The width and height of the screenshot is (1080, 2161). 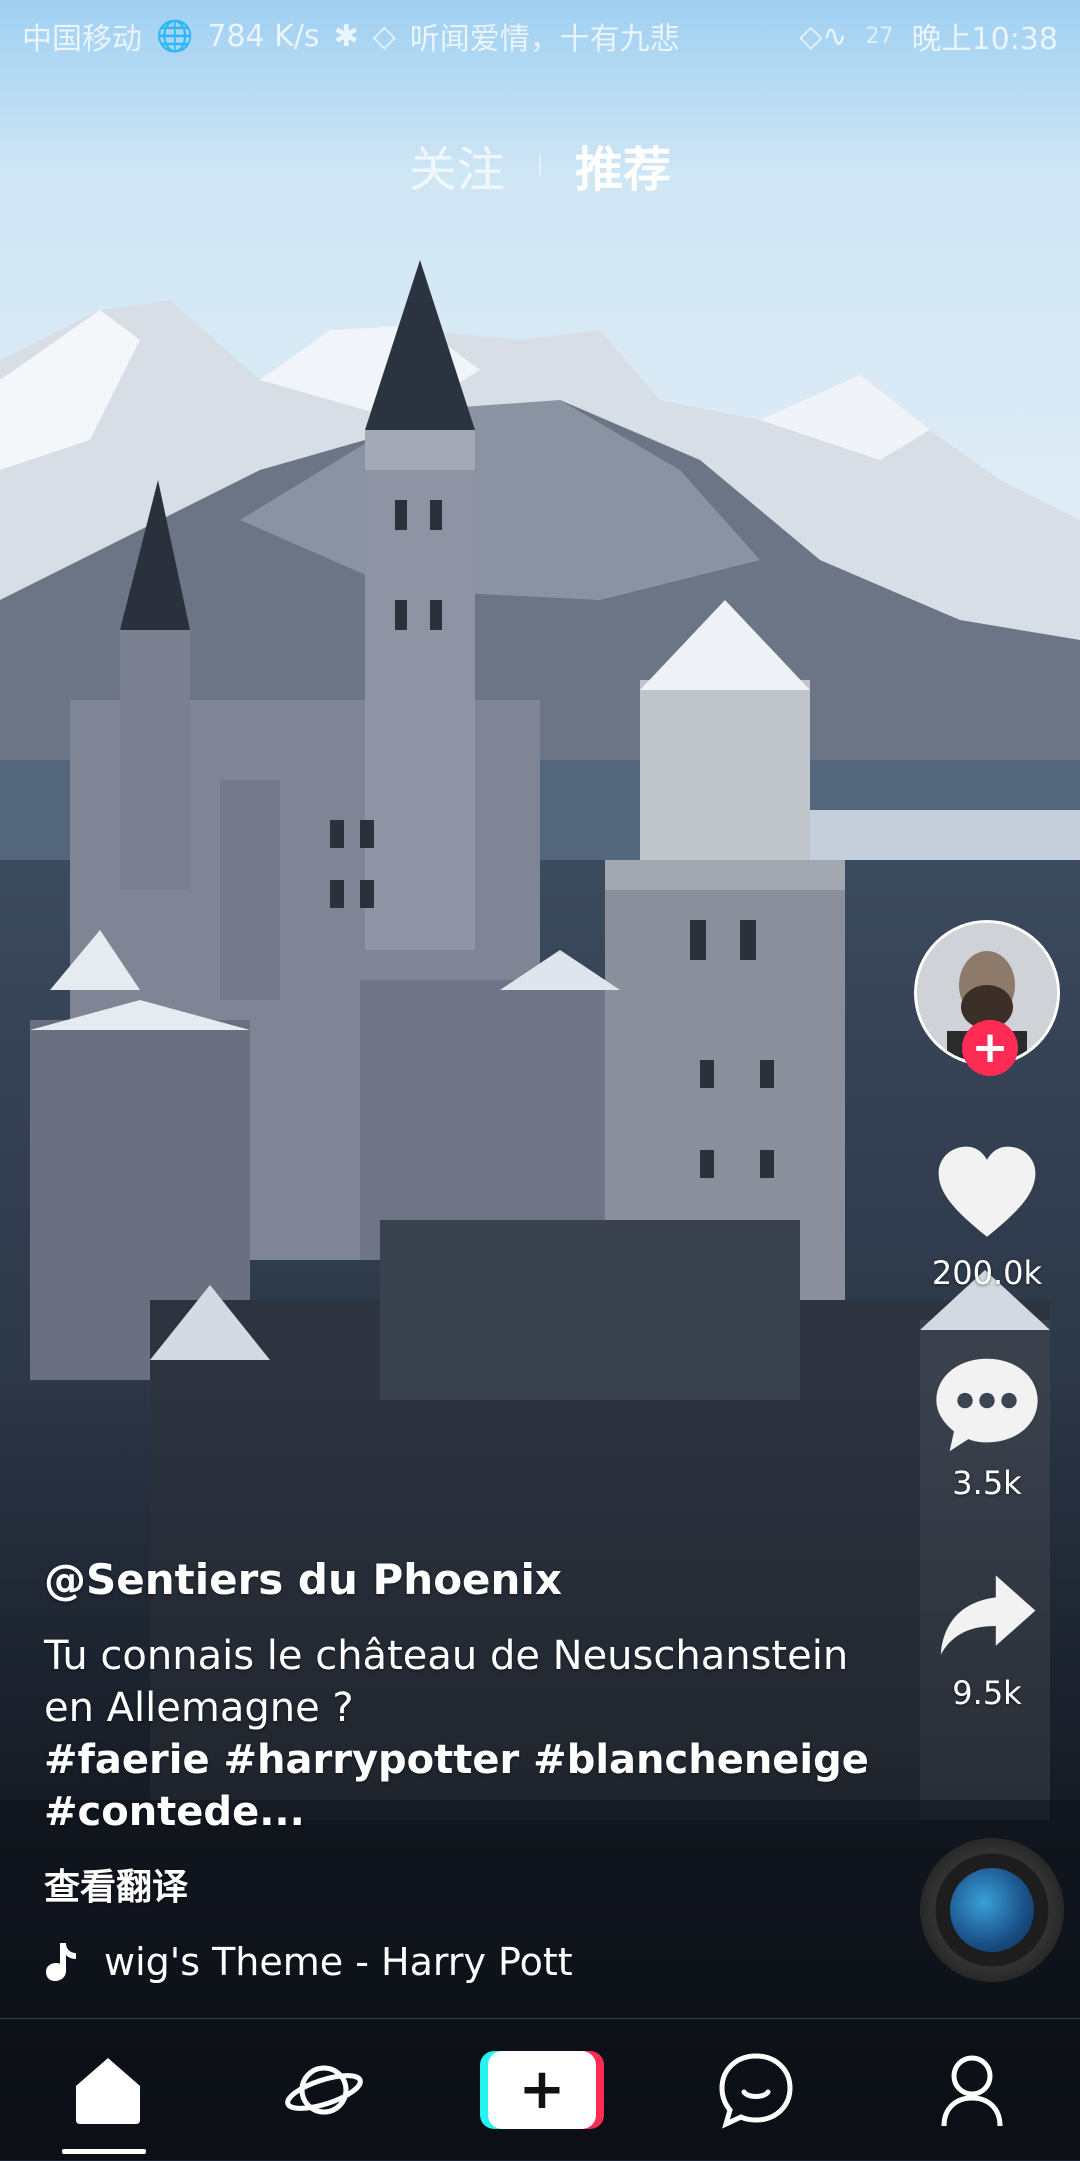 I want to click on nfc-icon: ◇, so click(x=384, y=36).